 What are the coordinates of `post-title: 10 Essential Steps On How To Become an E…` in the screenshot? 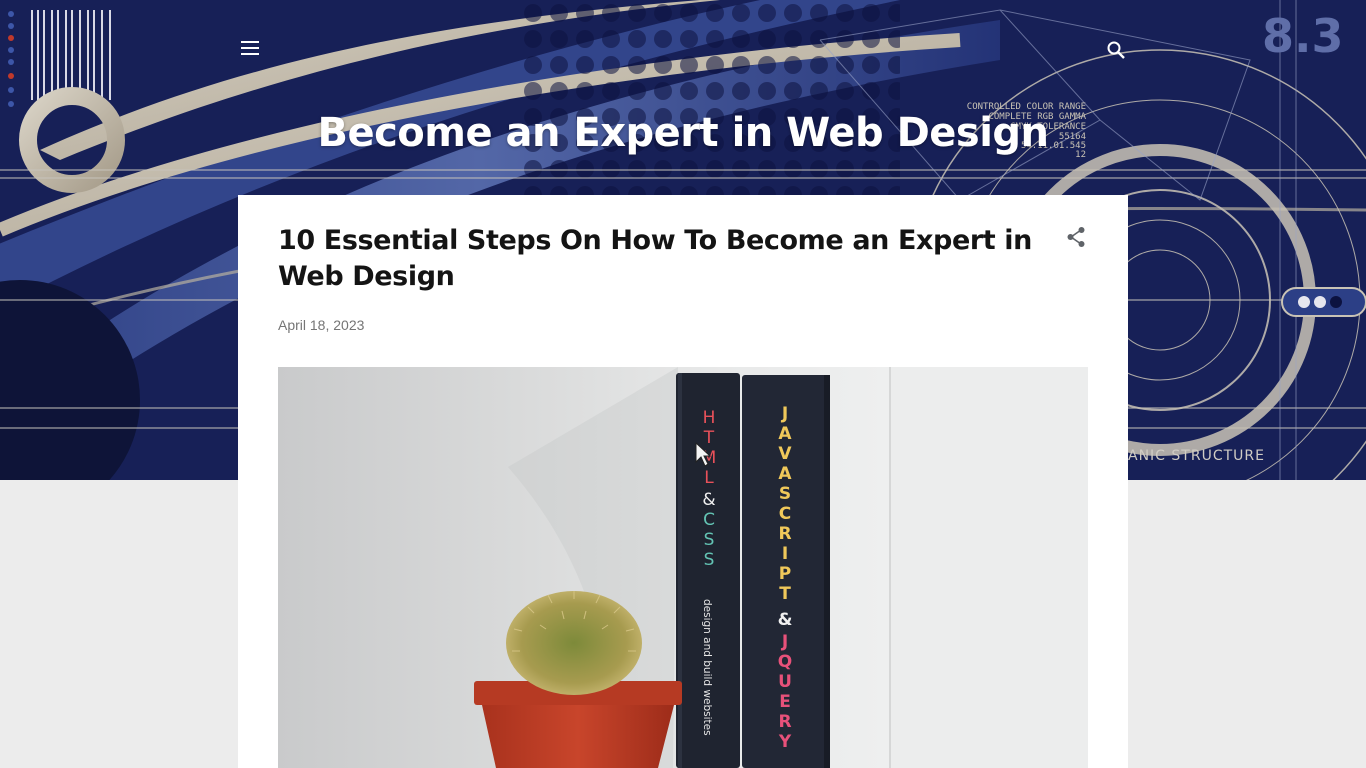 It's located at (663, 259).